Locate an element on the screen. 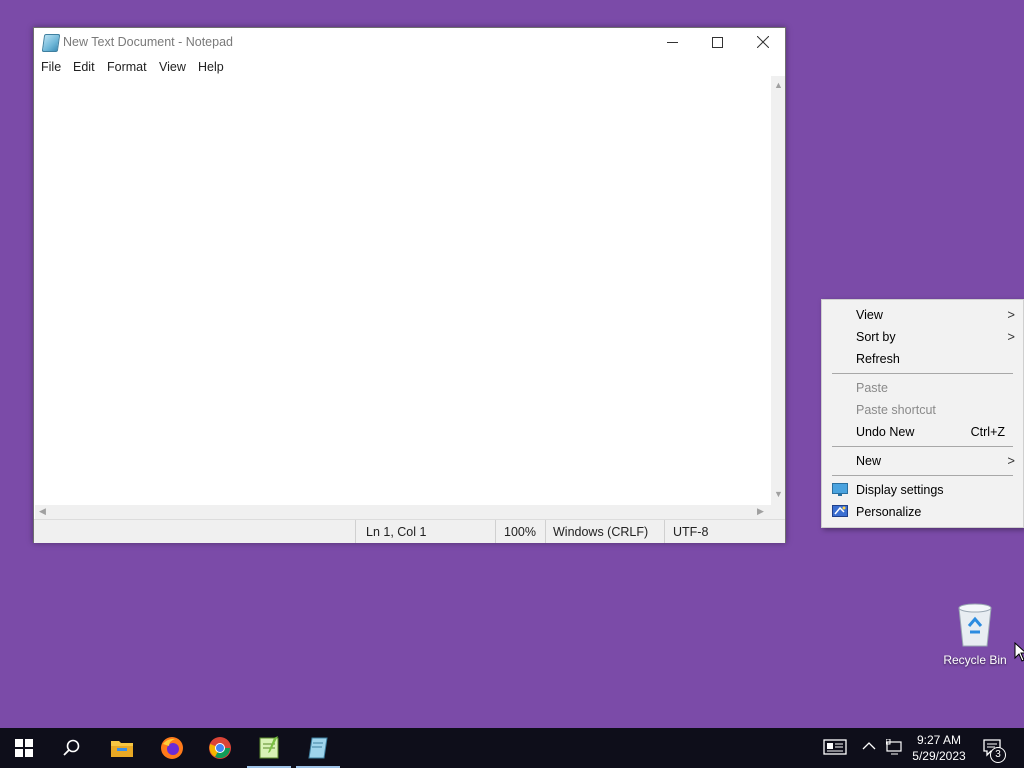  menu-item-sort-by: Sort by > is located at coordinates (922, 337).